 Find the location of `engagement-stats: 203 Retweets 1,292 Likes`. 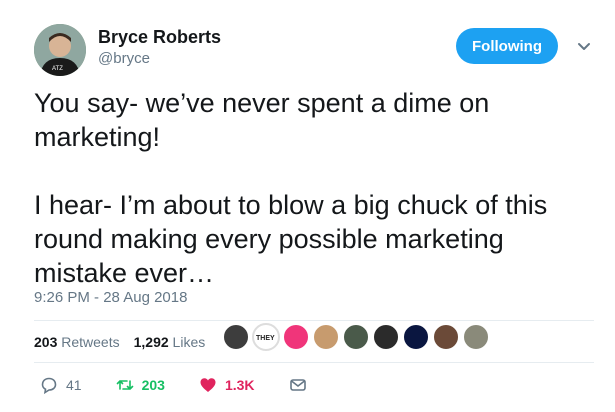

engagement-stats: 203 Retweets 1,292 Likes is located at coordinates (119, 342).